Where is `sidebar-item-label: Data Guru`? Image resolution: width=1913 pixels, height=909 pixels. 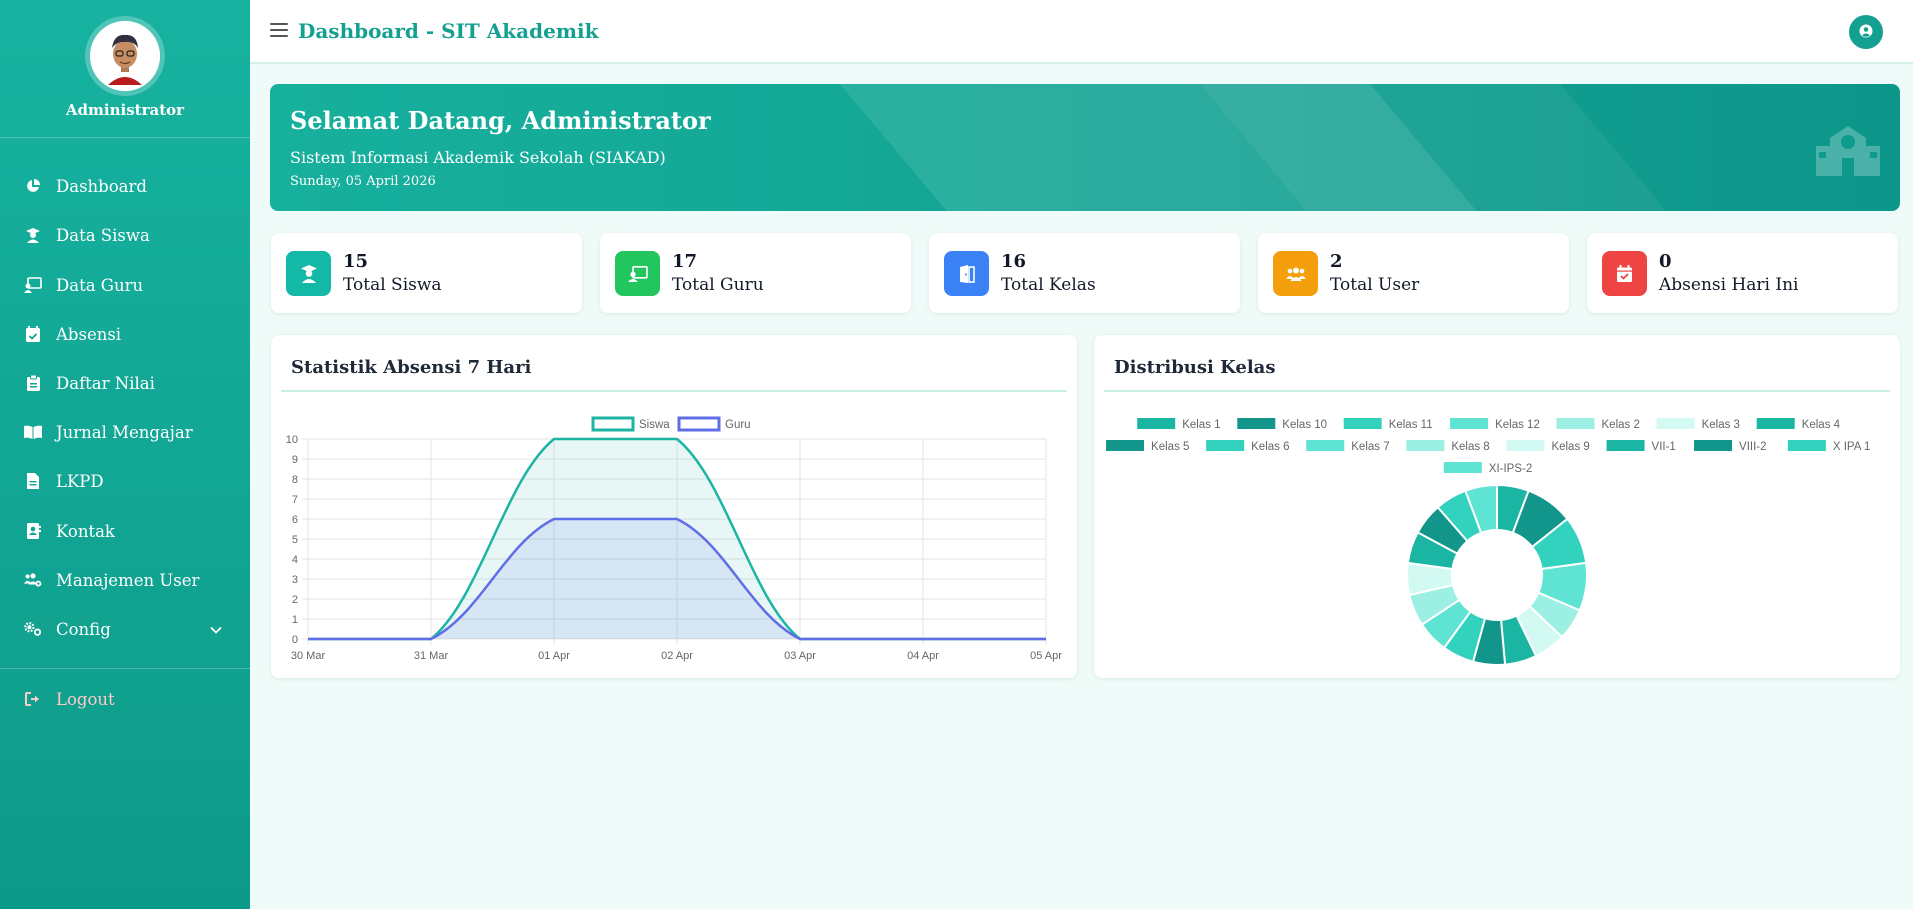 sidebar-item-label: Data Guru is located at coordinates (100, 285).